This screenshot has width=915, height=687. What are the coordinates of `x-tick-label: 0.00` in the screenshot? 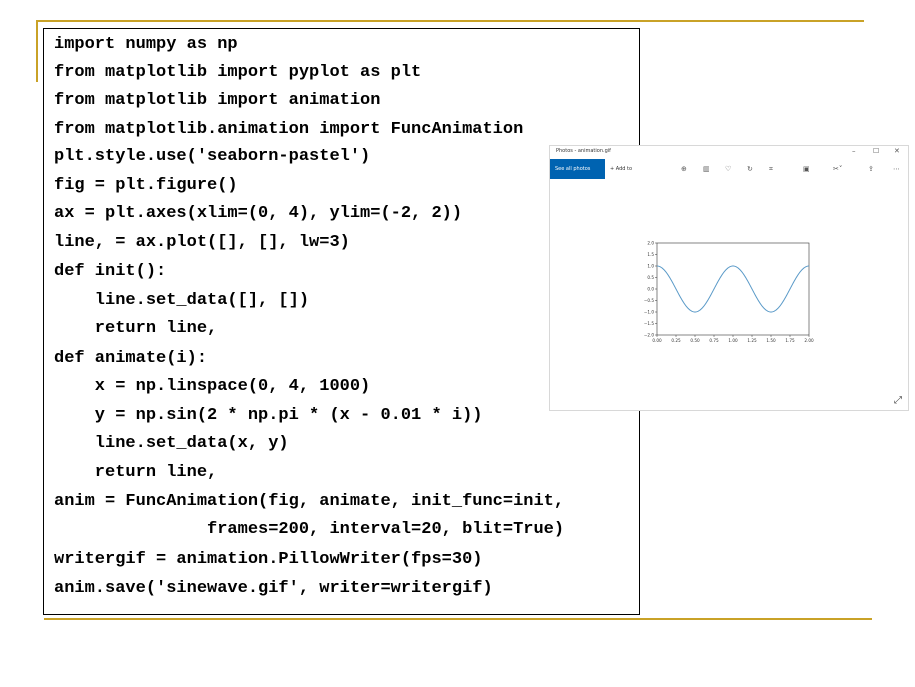 It's located at (657, 340).